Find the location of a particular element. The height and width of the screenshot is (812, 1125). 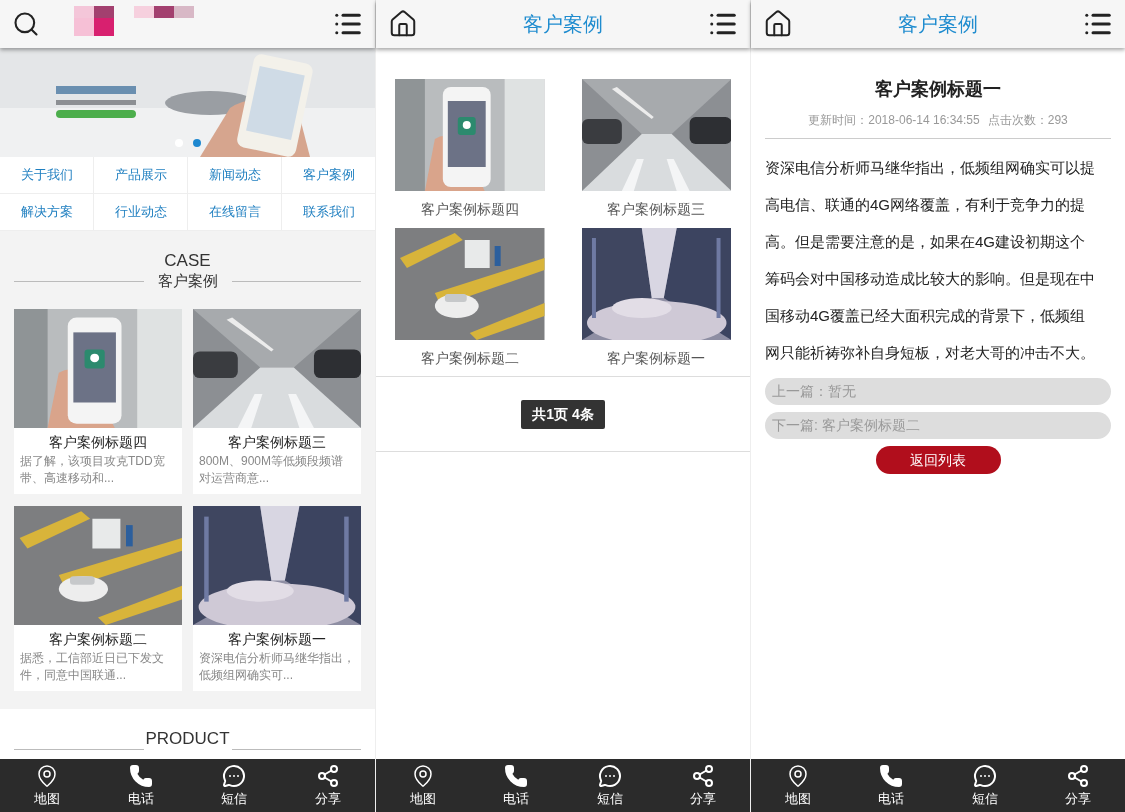

view-count: 点击次数：293 is located at coordinates (1027, 120).